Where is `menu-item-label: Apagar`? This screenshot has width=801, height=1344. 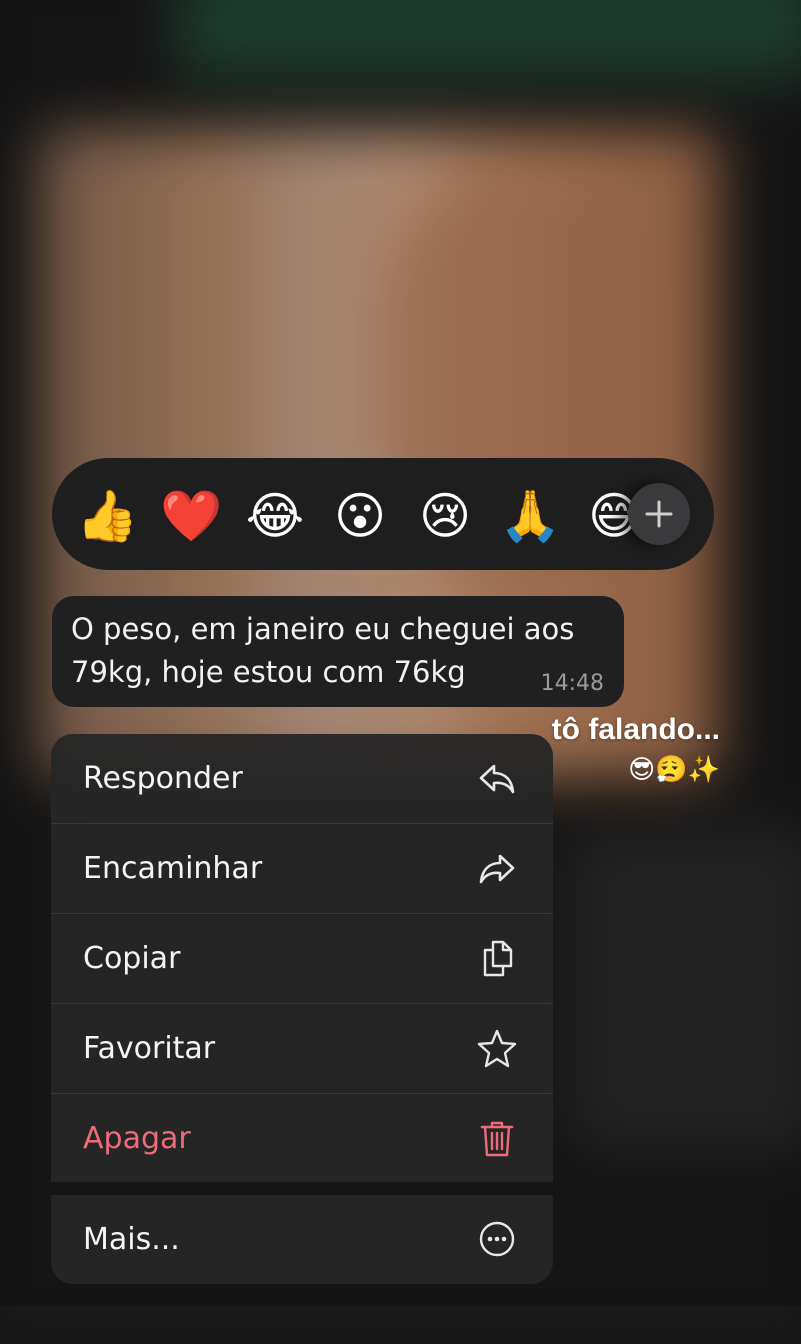
menu-item-label: Apagar is located at coordinates (137, 1138).